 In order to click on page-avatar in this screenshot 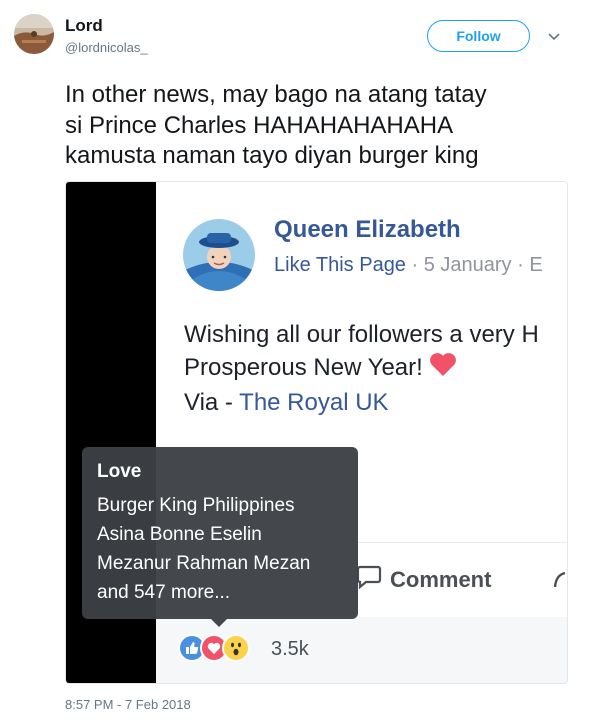, I will do `click(219, 255)`.